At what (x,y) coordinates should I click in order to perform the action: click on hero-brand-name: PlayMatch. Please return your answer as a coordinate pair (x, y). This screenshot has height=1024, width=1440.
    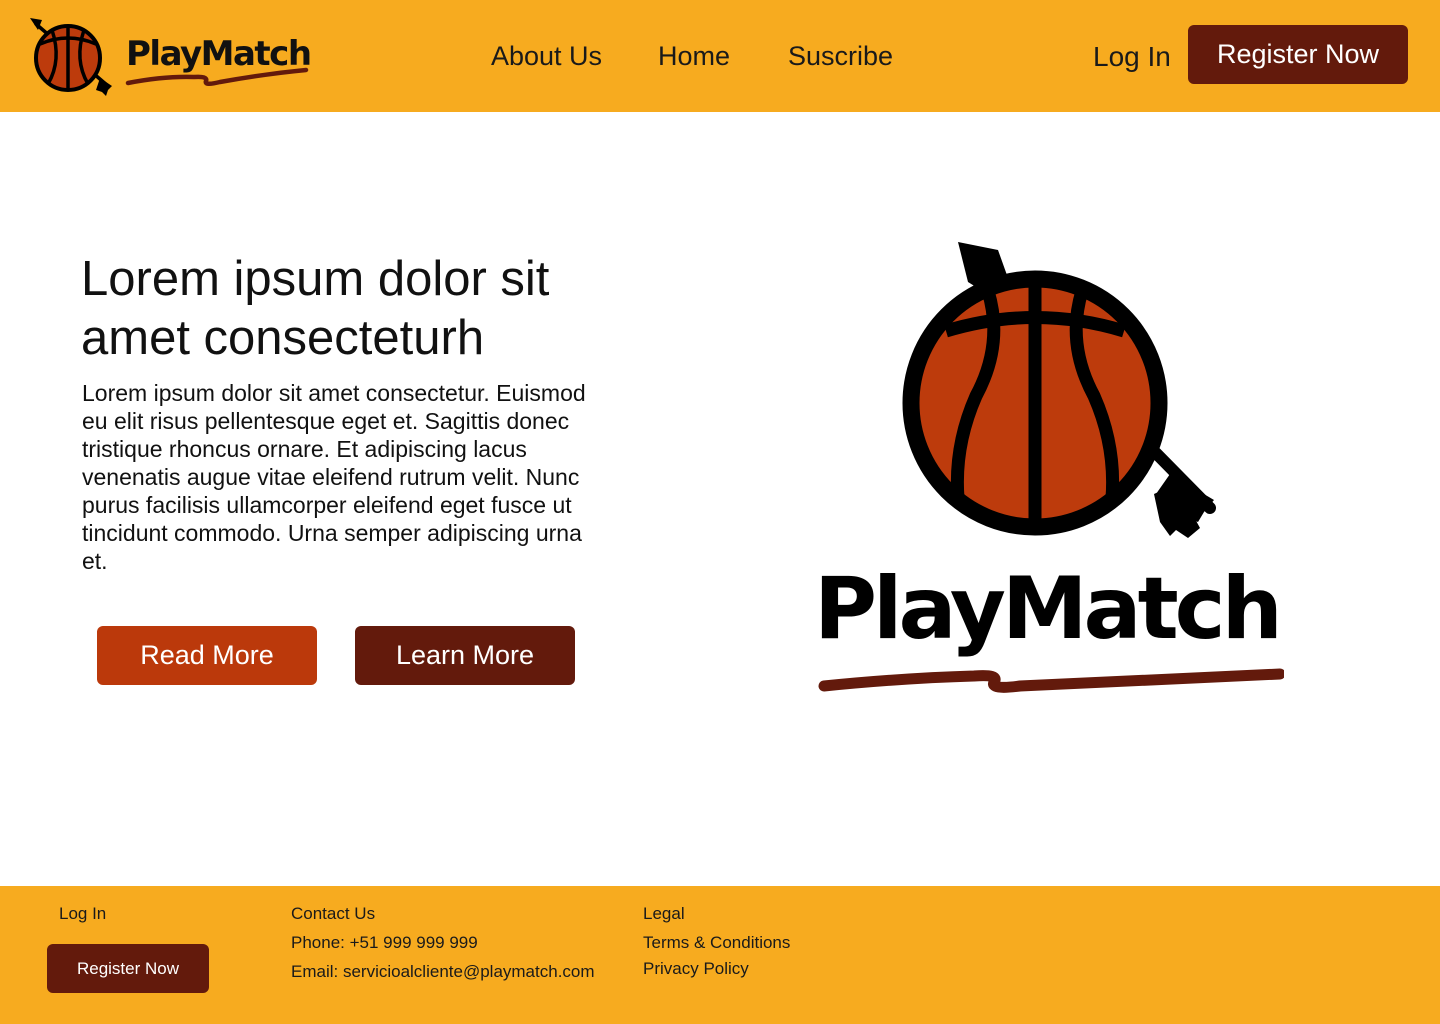
    Looking at the image, I should click on (1048, 609).